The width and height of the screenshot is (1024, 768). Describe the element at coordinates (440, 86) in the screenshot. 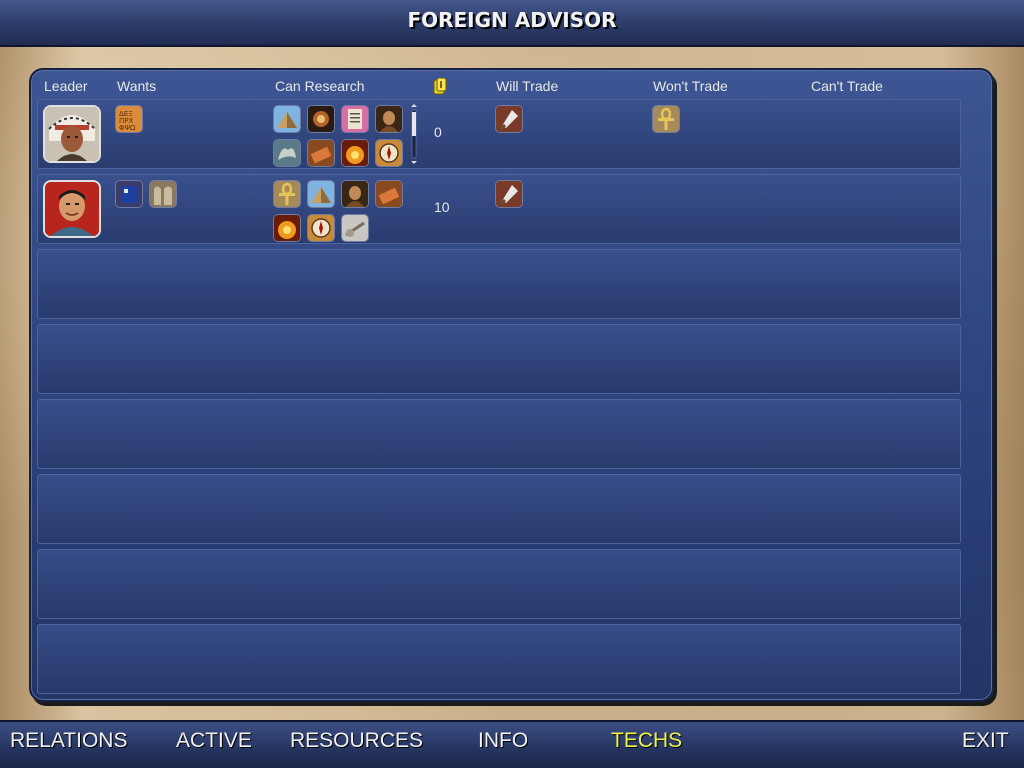

I see `gold-coin-icon` at that location.